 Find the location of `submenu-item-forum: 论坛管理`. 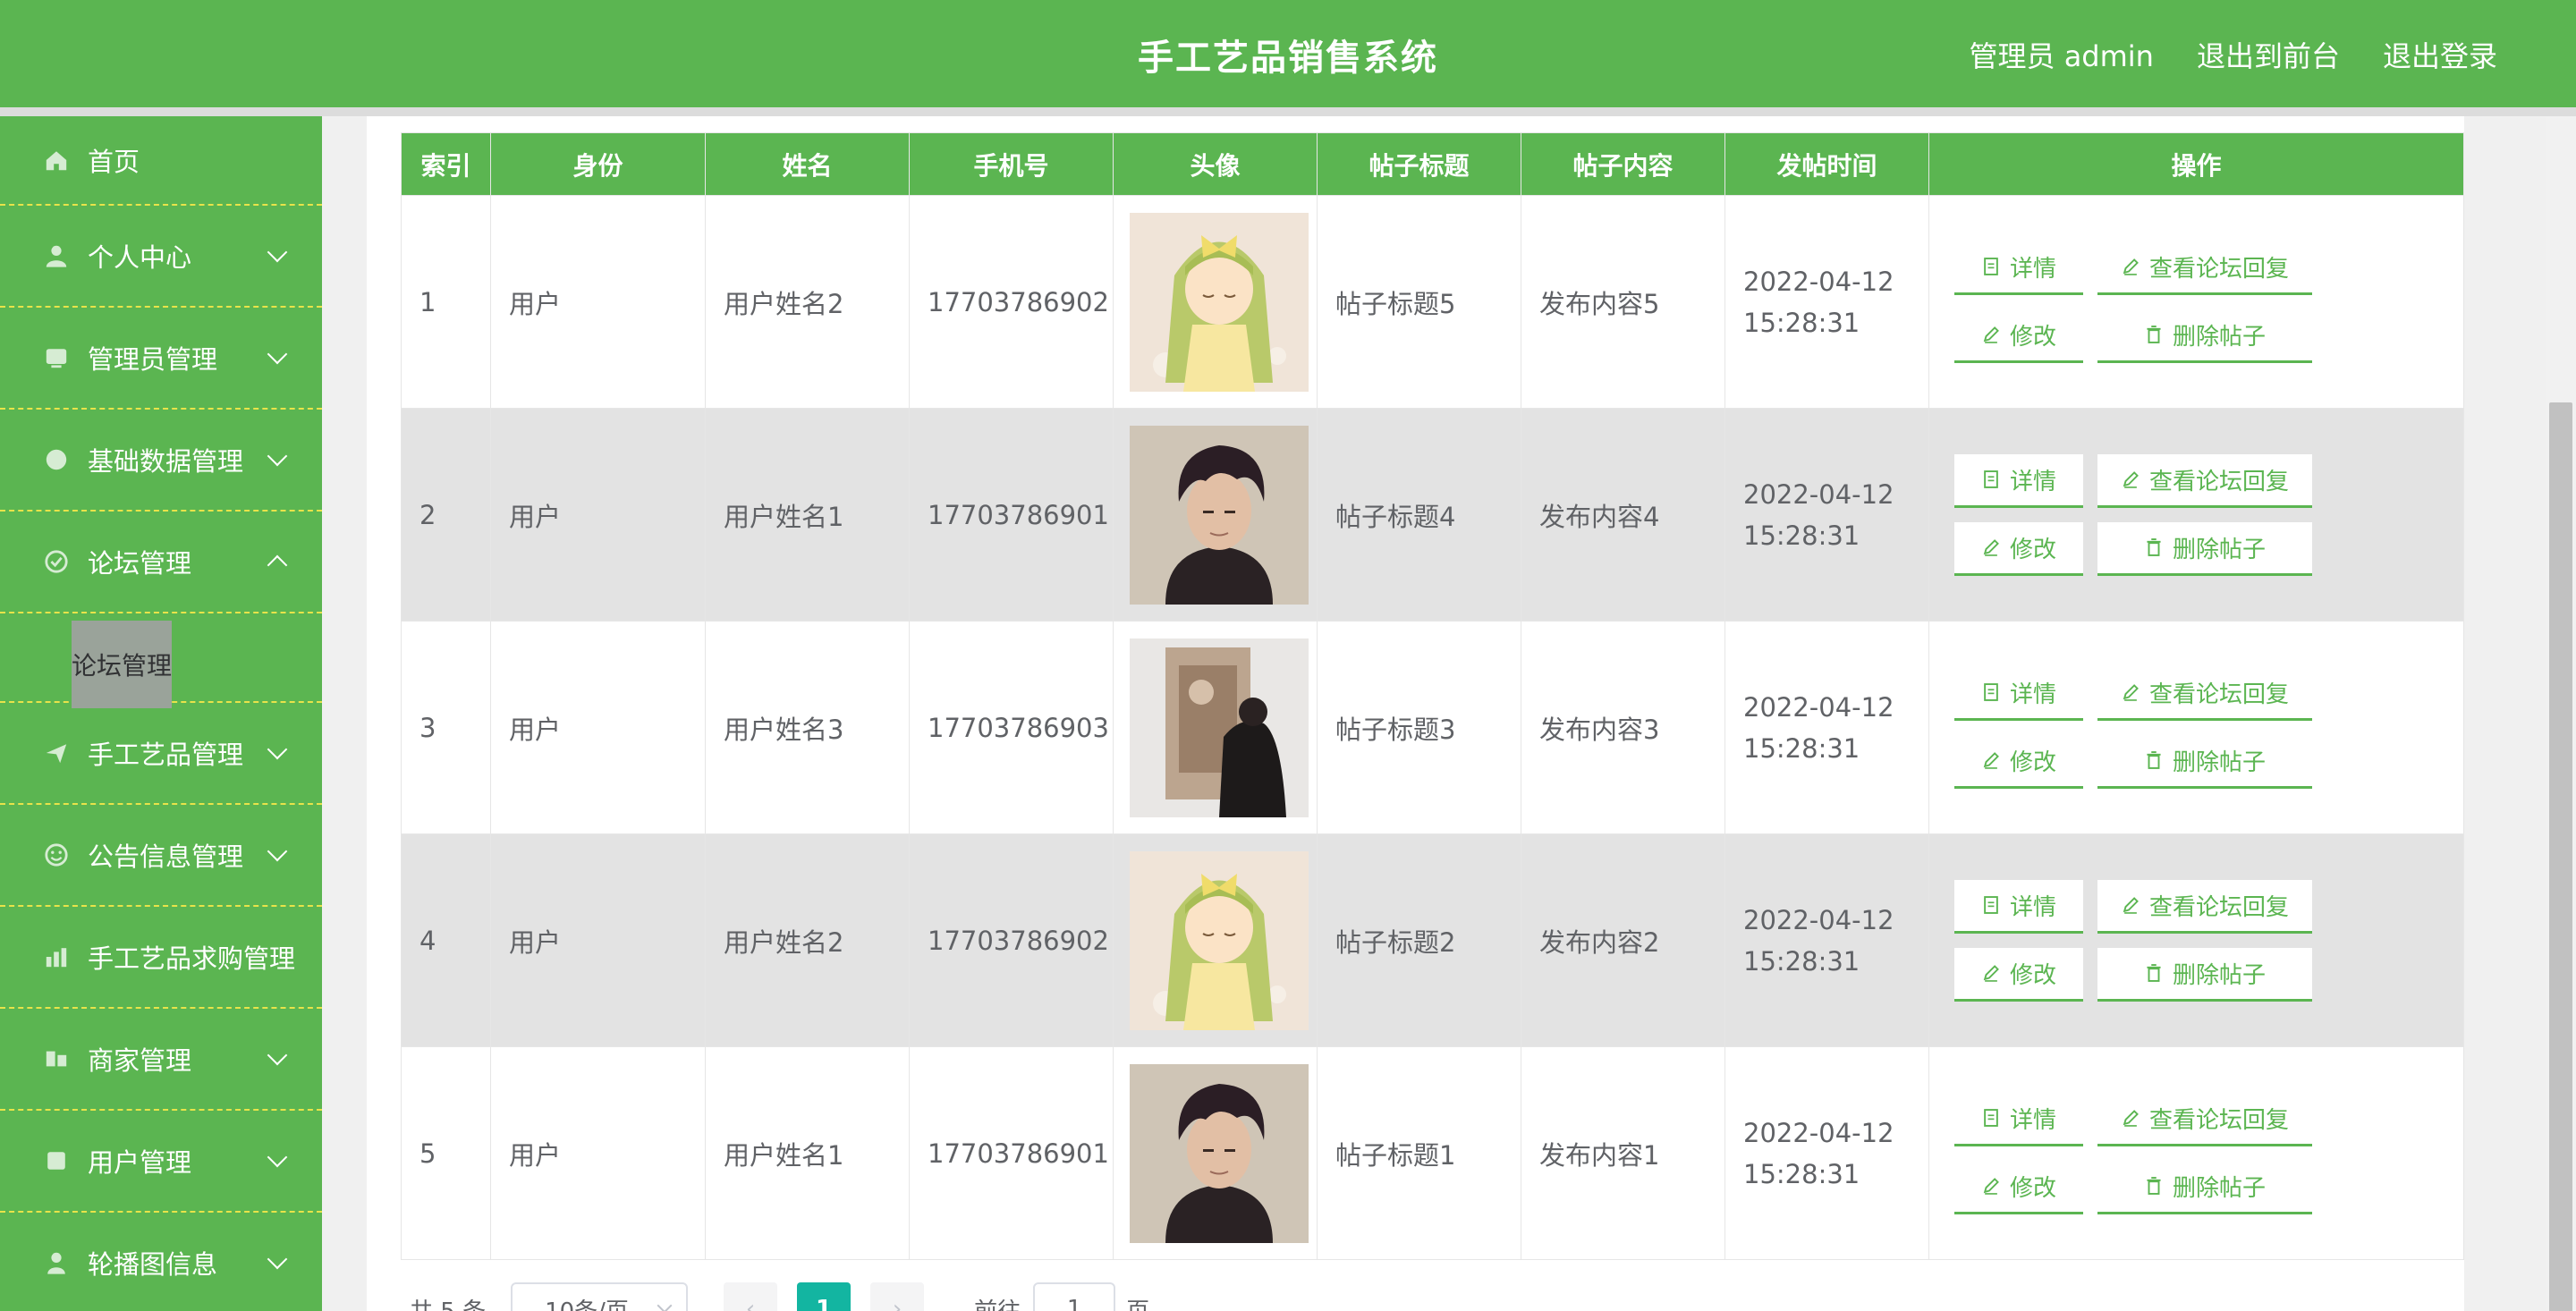

submenu-item-forum: 论坛管理 is located at coordinates (122, 664).